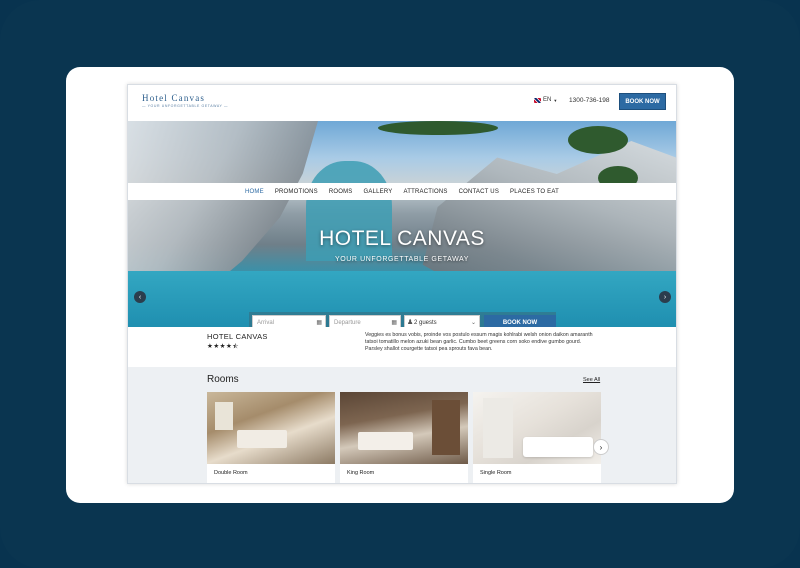  What do you see at coordinates (223, 208) in the screenshot?
I see `hero-image-cliff` at bounding box center [223, 208].